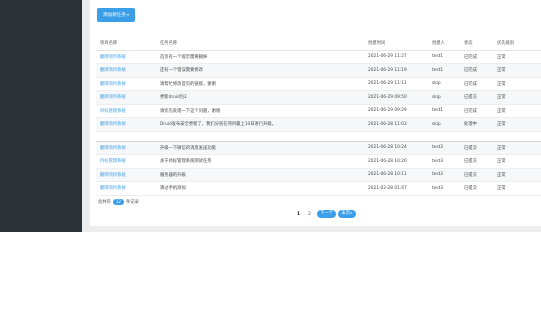  Describe the element at coordinates (132, 202) in the screenshot. I see `summary-suffix: 条记录` at that location.